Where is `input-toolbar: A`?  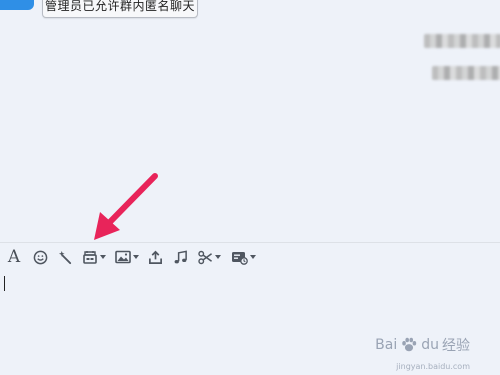
input-toolbar: A is located at coordinates (250, 257).